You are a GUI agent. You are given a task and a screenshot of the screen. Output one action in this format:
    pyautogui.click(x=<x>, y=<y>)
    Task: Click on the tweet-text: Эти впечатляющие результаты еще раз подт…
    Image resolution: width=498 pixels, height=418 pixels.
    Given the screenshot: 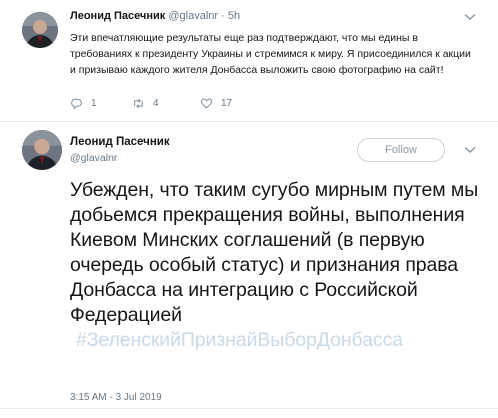 What is the action you would take?
    pyautogui.click(x=270, y=54)
    